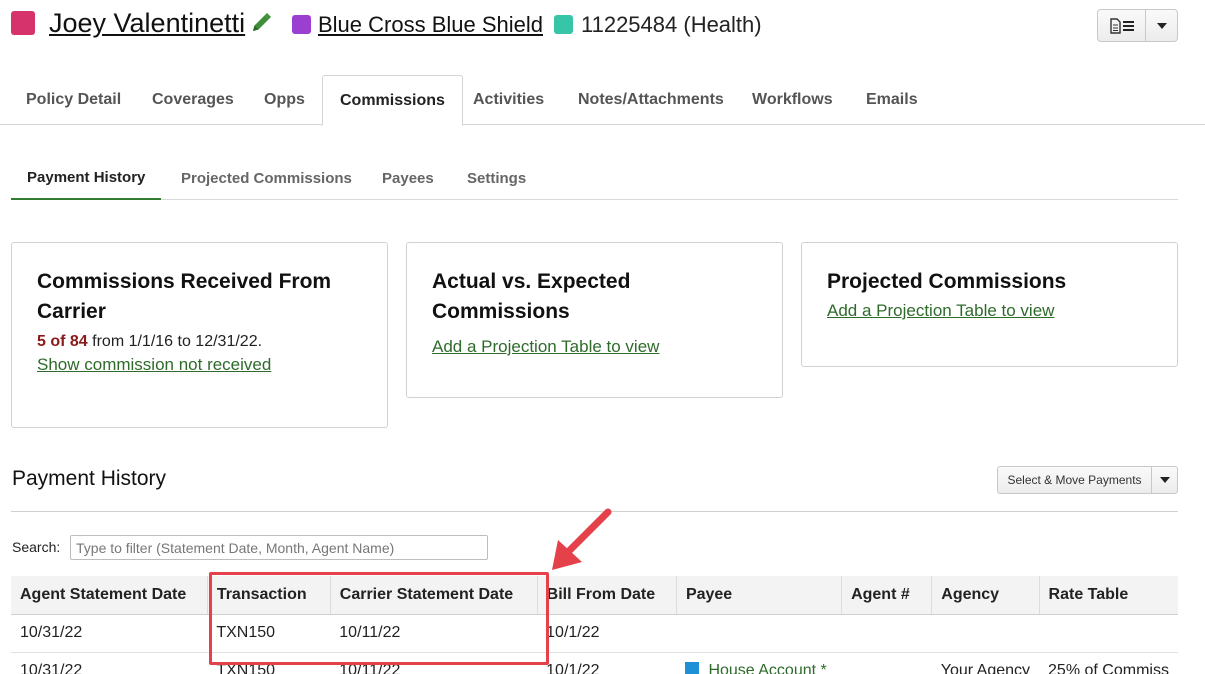  Describe the element at coordinates (408, 178) in the screenshot. I see `subtab-payees: Payees` at that location.